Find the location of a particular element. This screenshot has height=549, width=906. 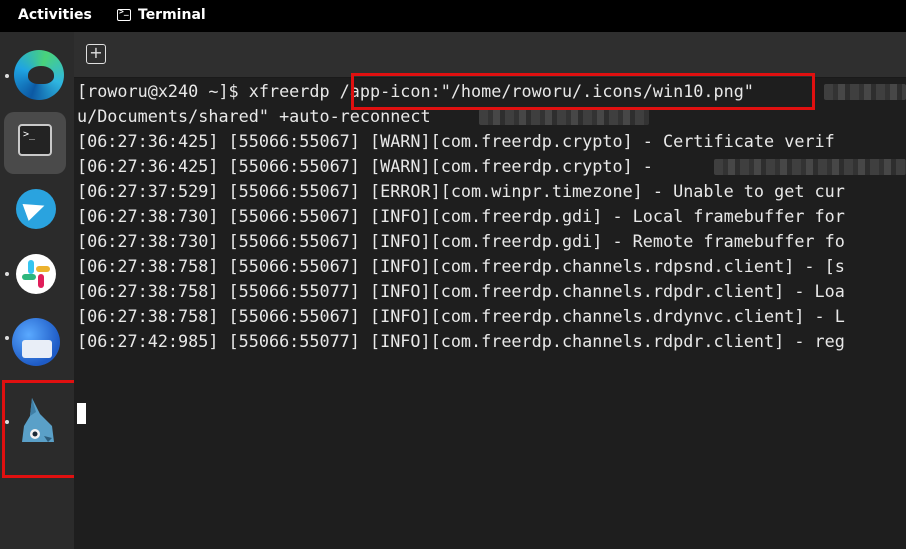

dock-item-slack is located at coordinates (35, 275).